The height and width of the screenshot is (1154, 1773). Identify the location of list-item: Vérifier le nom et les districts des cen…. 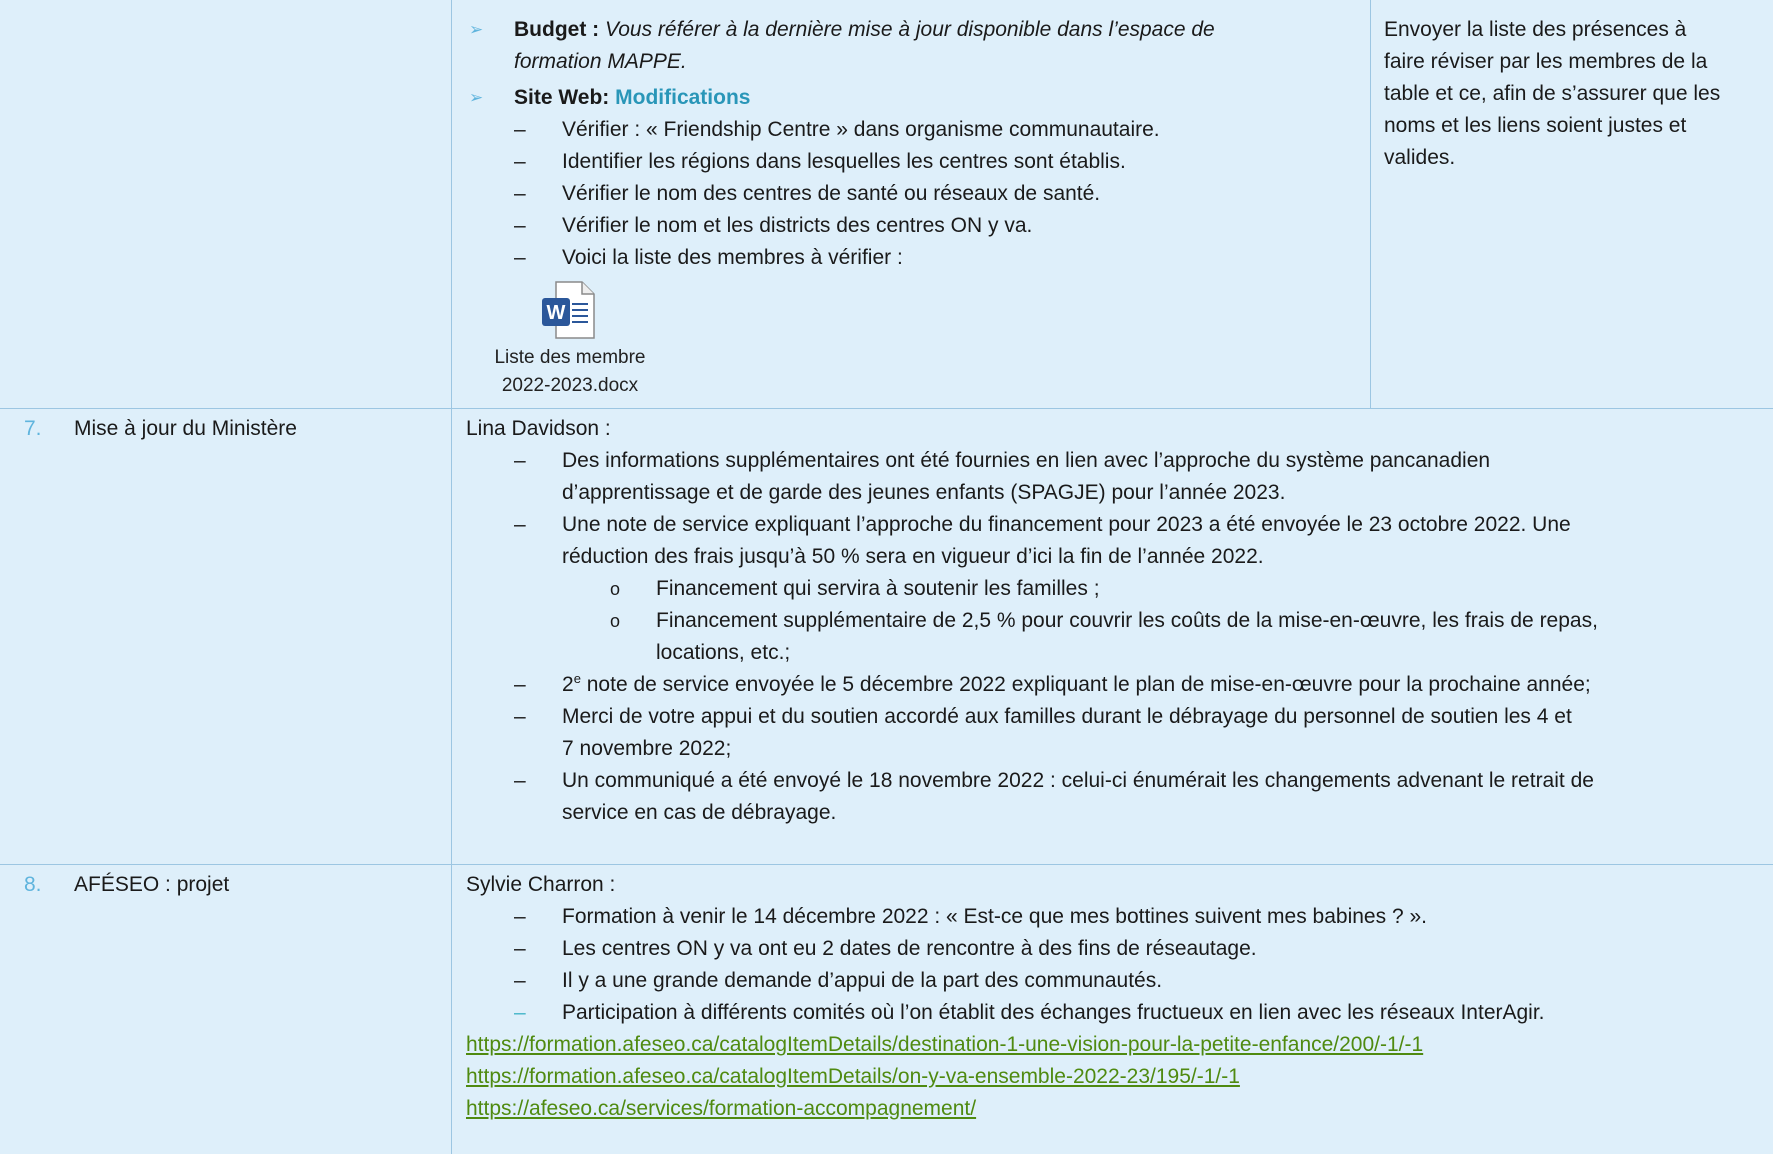
(797, 225).